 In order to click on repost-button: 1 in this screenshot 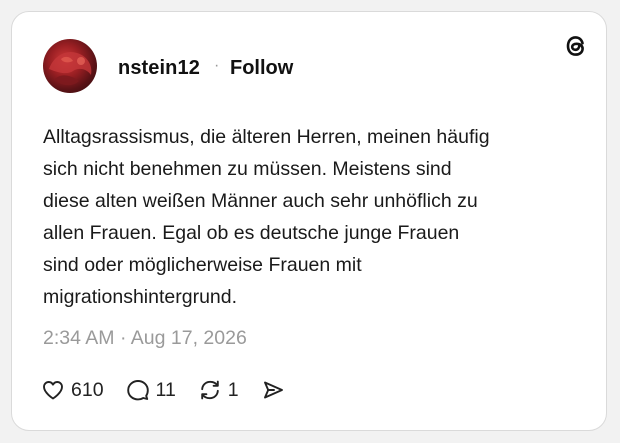, I will do `click(218, 390)`.